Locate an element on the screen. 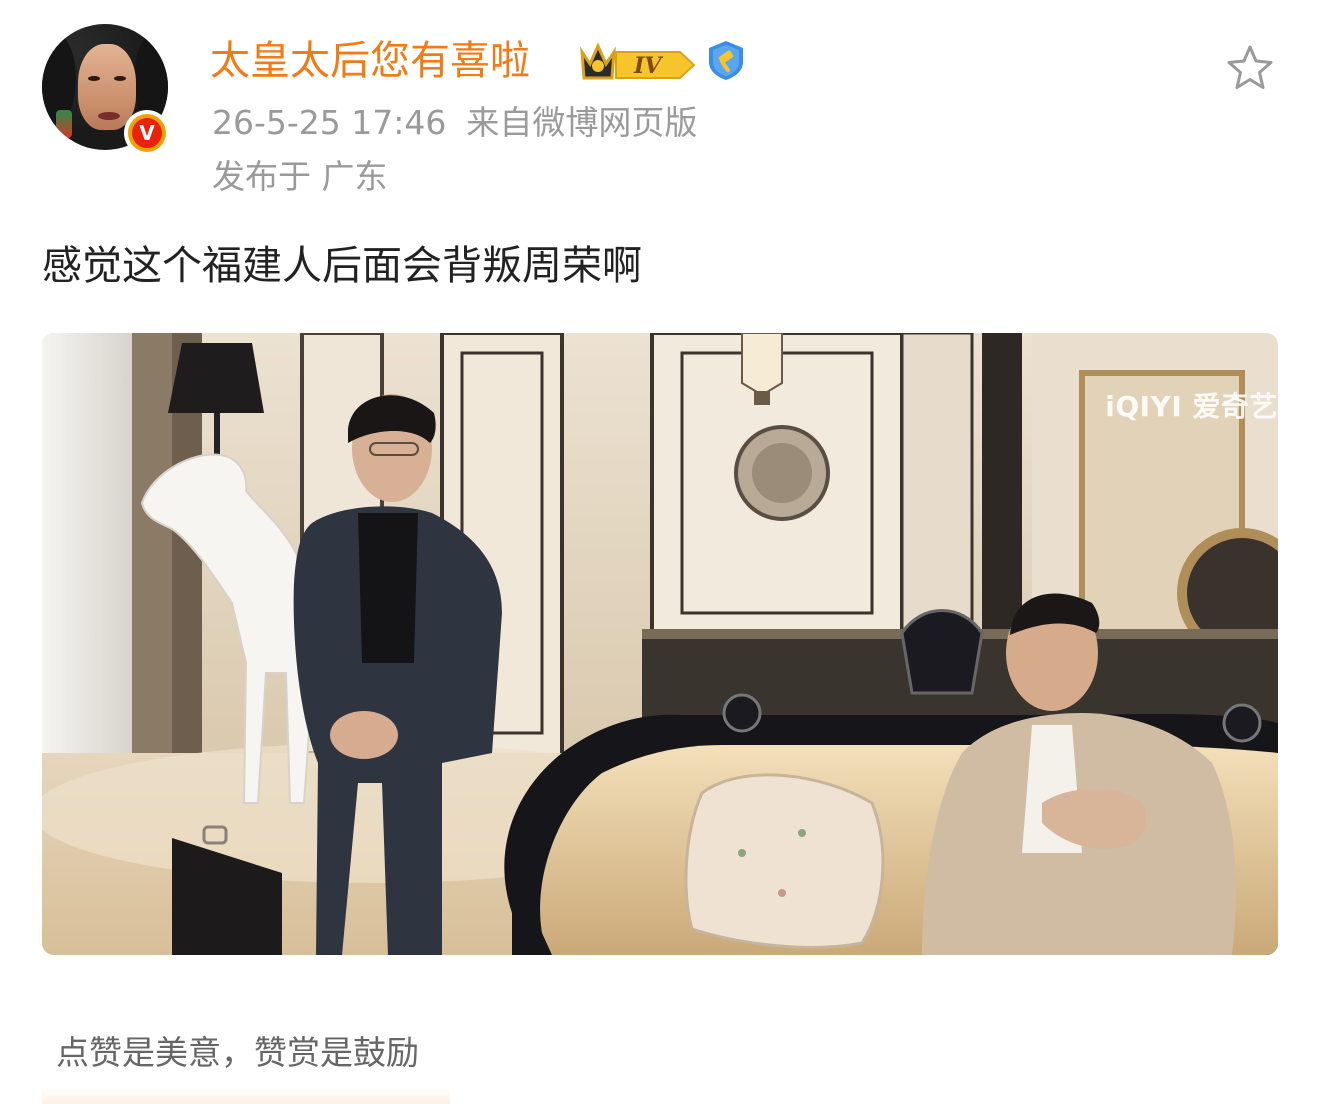  post-location: 发布于 广东 is located at coordinates (300, 176).